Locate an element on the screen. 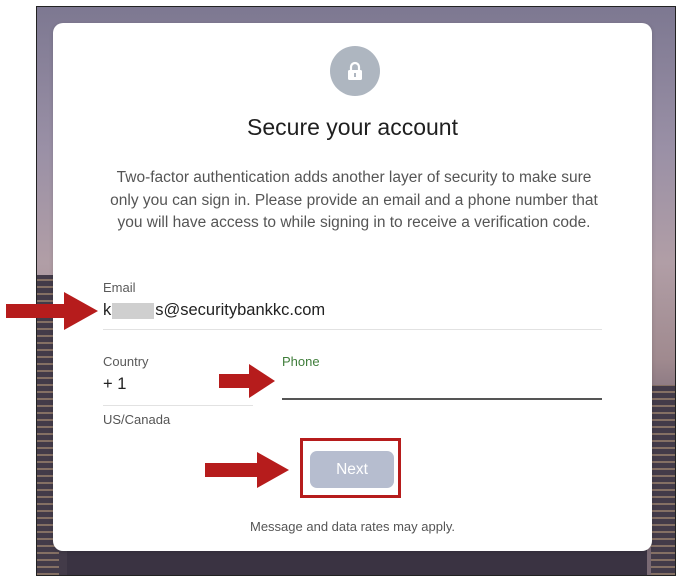 The height and width of the screenshot is (584, 683). country-underline is located at coordinates (178, 405).